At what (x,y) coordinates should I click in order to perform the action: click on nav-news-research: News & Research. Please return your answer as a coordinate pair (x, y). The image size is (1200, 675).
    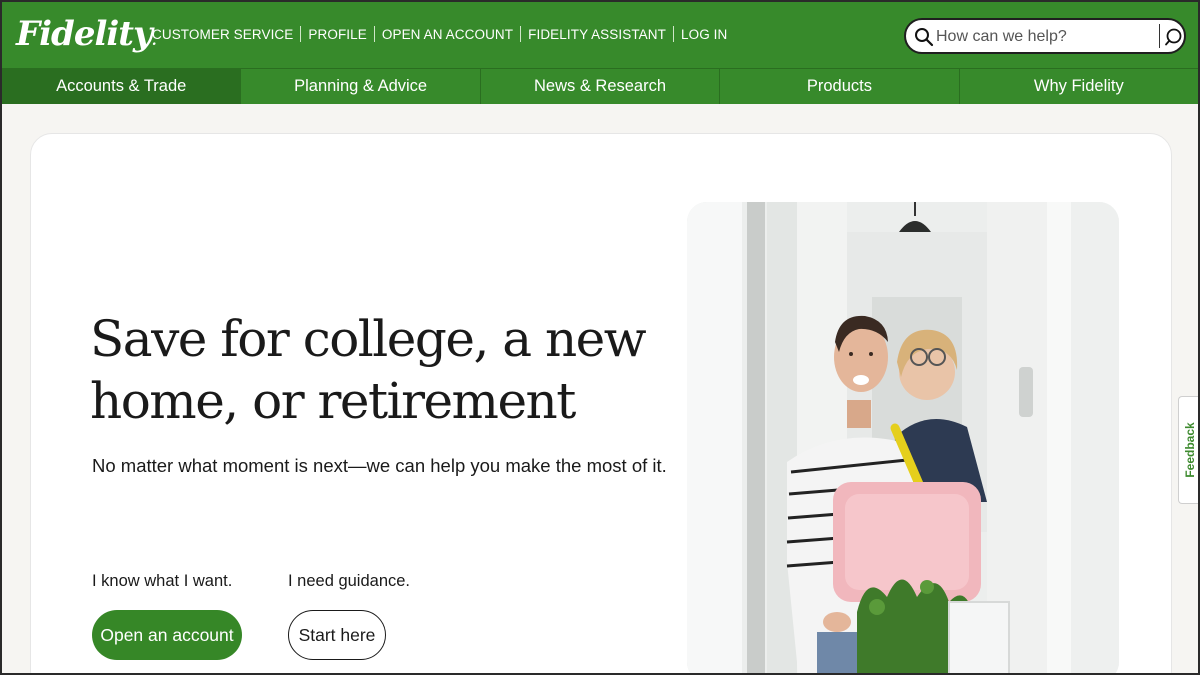
    Looking at the image, I should click on (601, 86).